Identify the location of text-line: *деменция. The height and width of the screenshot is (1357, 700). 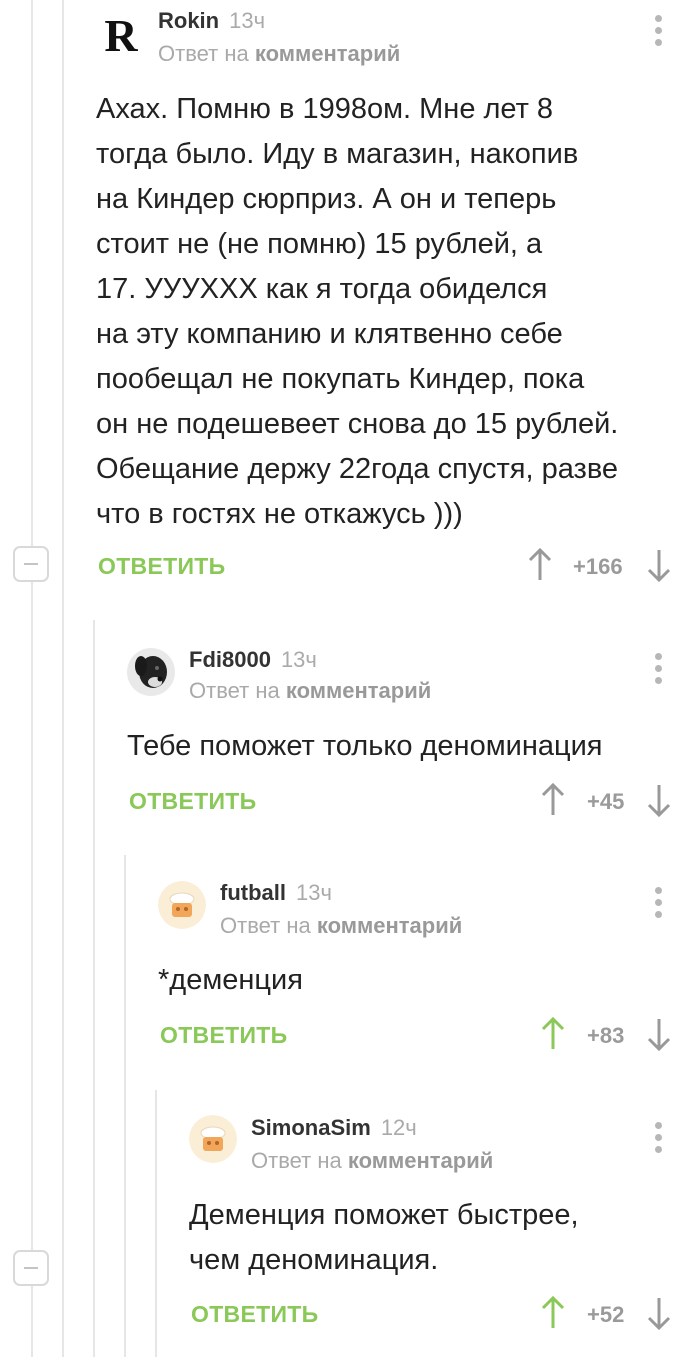
(230, 980).